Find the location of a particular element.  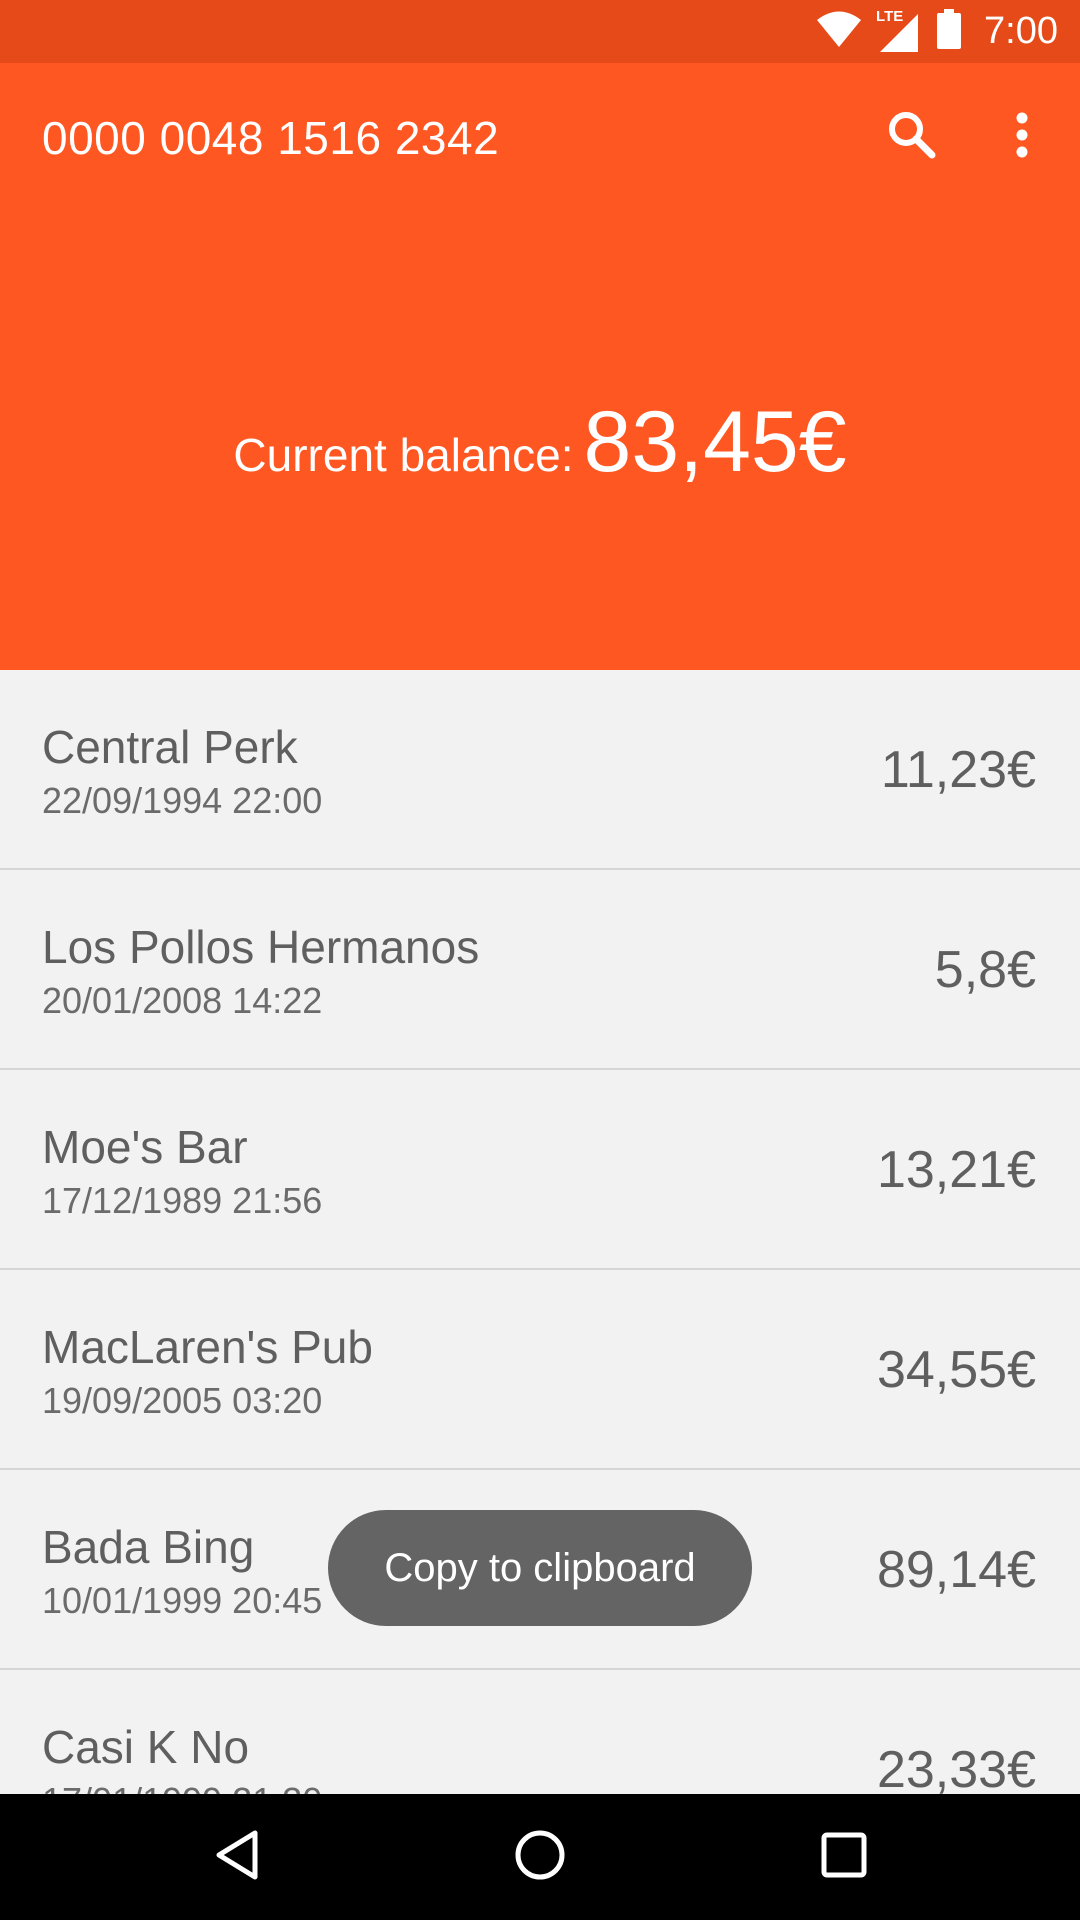

cell-signal-icon: LTE is located at coordinates (899, 30).